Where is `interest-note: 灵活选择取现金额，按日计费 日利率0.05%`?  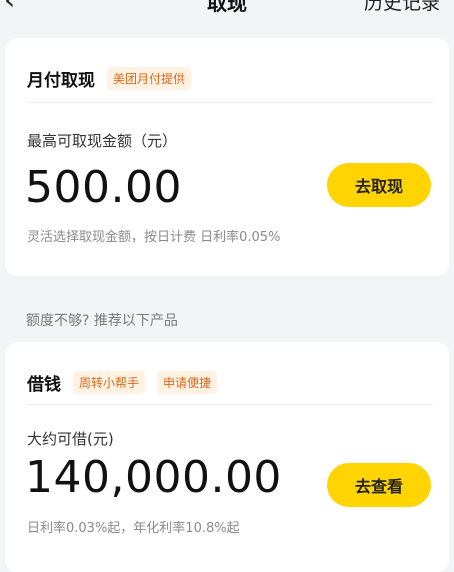 interest-note: 灵活选择取现金额，按日计费 日利率0.05% is located at coordinates (154, 237).